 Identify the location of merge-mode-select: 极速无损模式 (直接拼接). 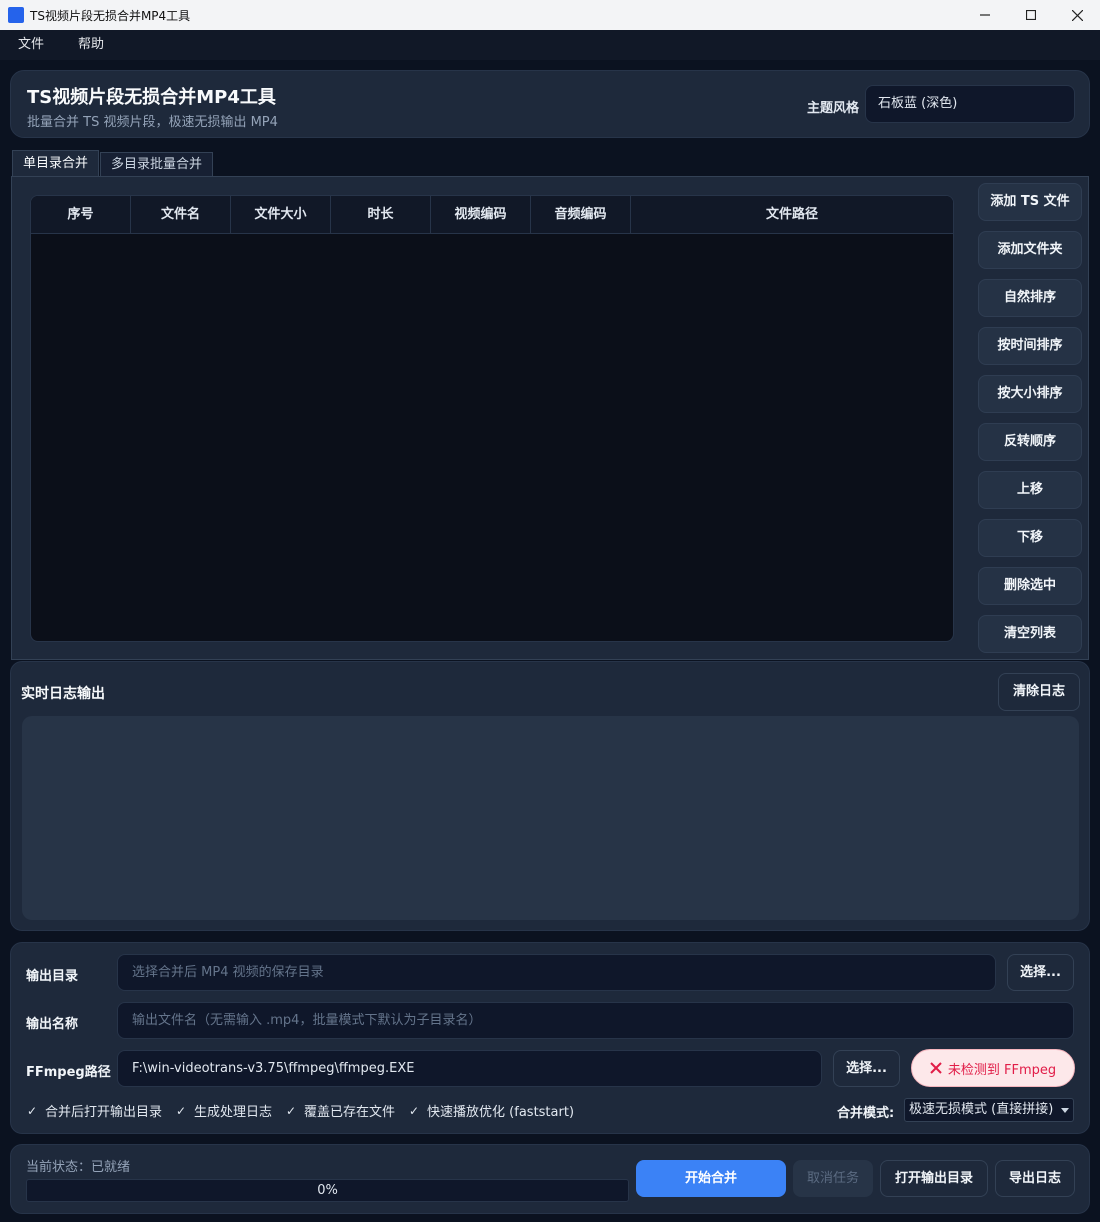
(989, 1110).